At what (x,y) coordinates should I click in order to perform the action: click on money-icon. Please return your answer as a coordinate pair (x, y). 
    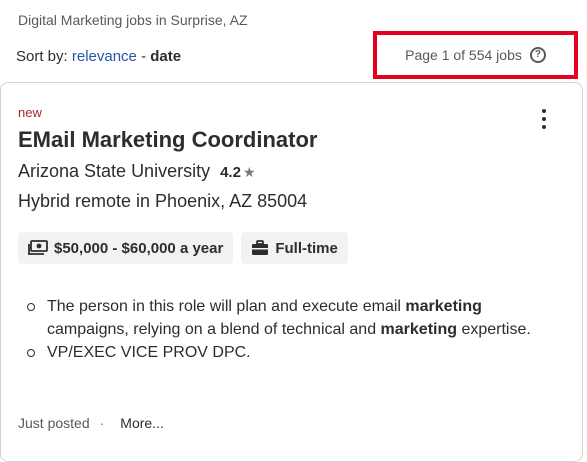
    Looking at the image, I should click on (38, 248).